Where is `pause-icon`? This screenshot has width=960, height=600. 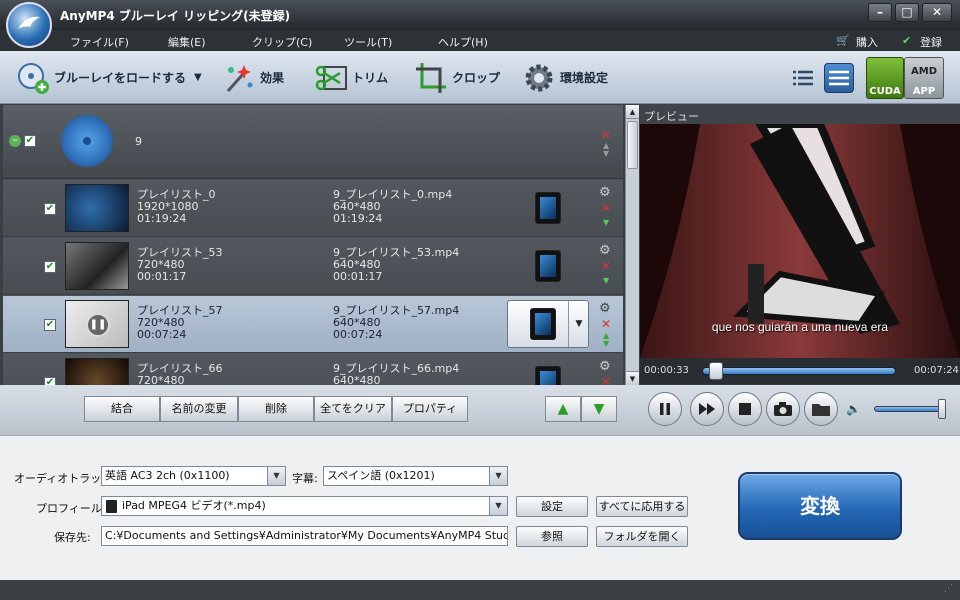 pause-icon is located at coordinates (665, 409).